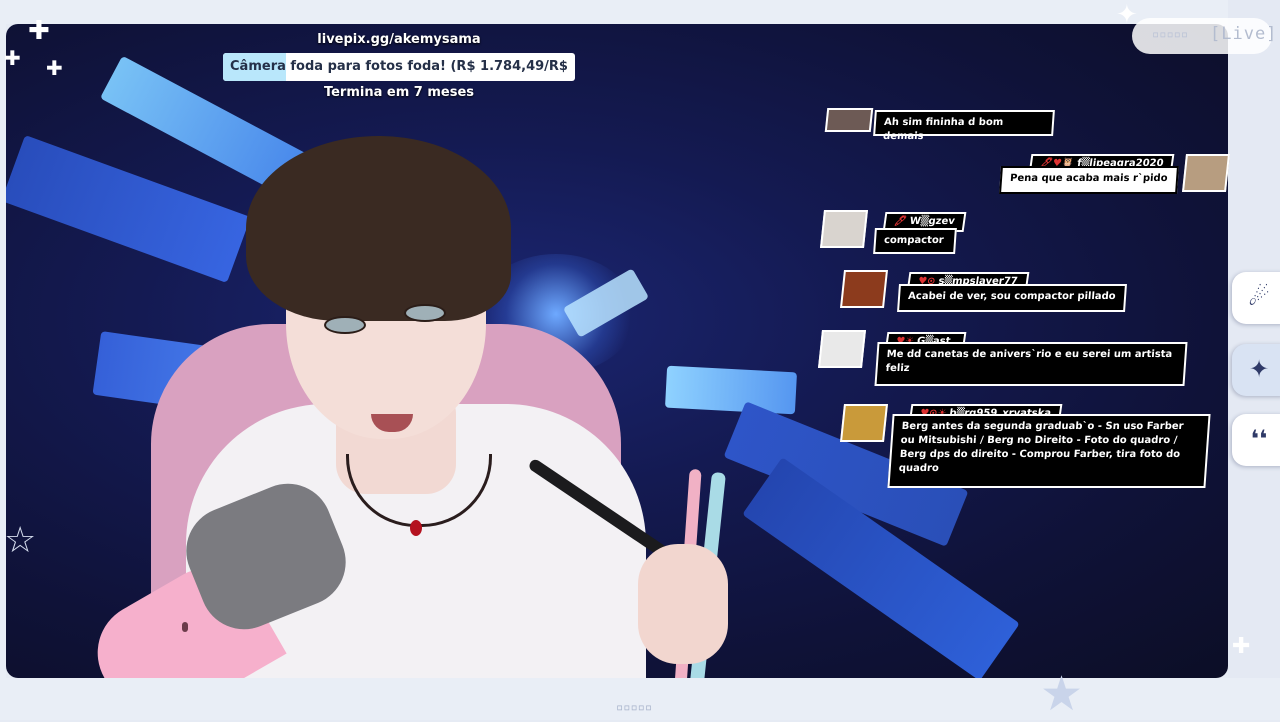  What do you see at coordinates (900, 221) in the screenshot?
I see `chat-badges: 🖊` at bounding box center [900, 221].